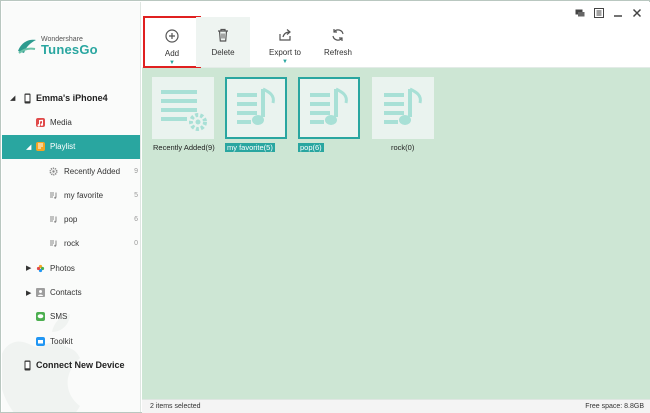 This screenshot has width=650, height=413. Describe the element at coordinates (250, 147) in the screenshot. I see `playlist-caption: my favorite(5)` at that location.